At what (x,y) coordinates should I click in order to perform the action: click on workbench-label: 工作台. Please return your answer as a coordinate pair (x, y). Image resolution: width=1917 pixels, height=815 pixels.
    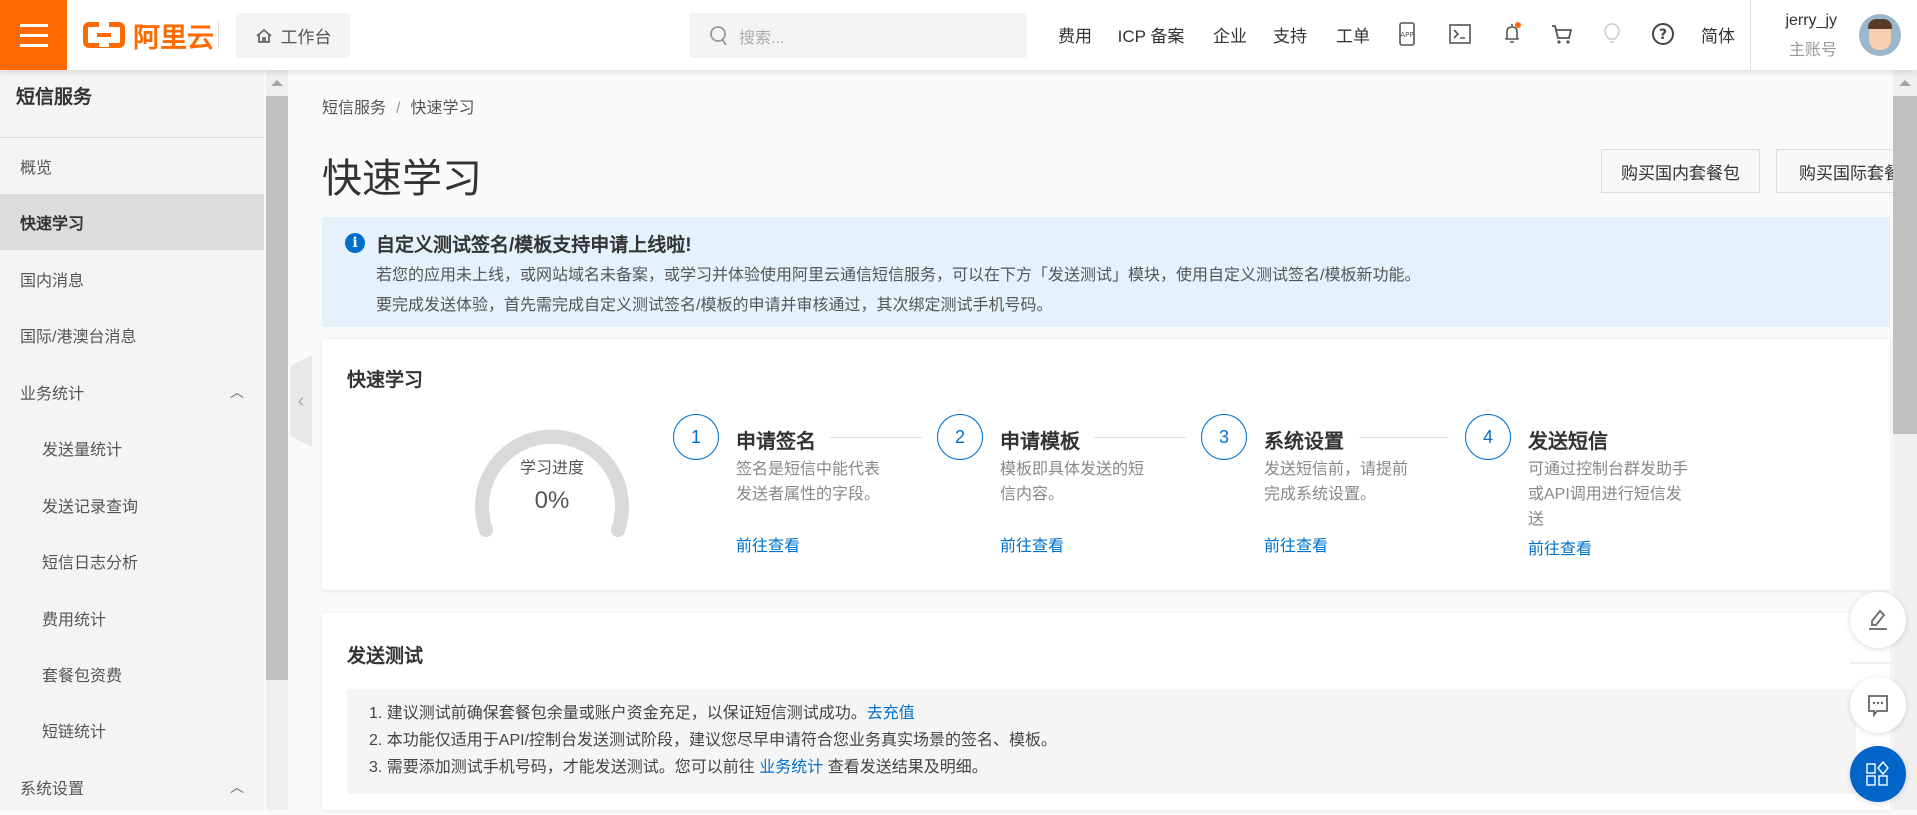
    Looking at the image, I should click on (306, 37).